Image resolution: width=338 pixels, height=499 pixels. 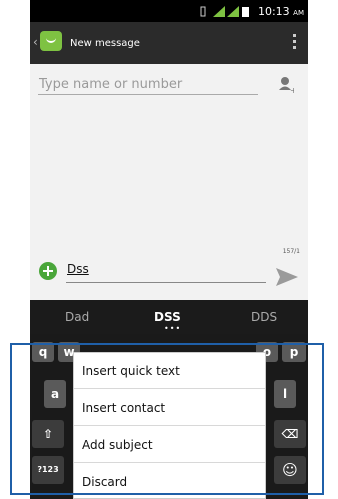 I want to click on usb-icon, so click(x=203, y=11).